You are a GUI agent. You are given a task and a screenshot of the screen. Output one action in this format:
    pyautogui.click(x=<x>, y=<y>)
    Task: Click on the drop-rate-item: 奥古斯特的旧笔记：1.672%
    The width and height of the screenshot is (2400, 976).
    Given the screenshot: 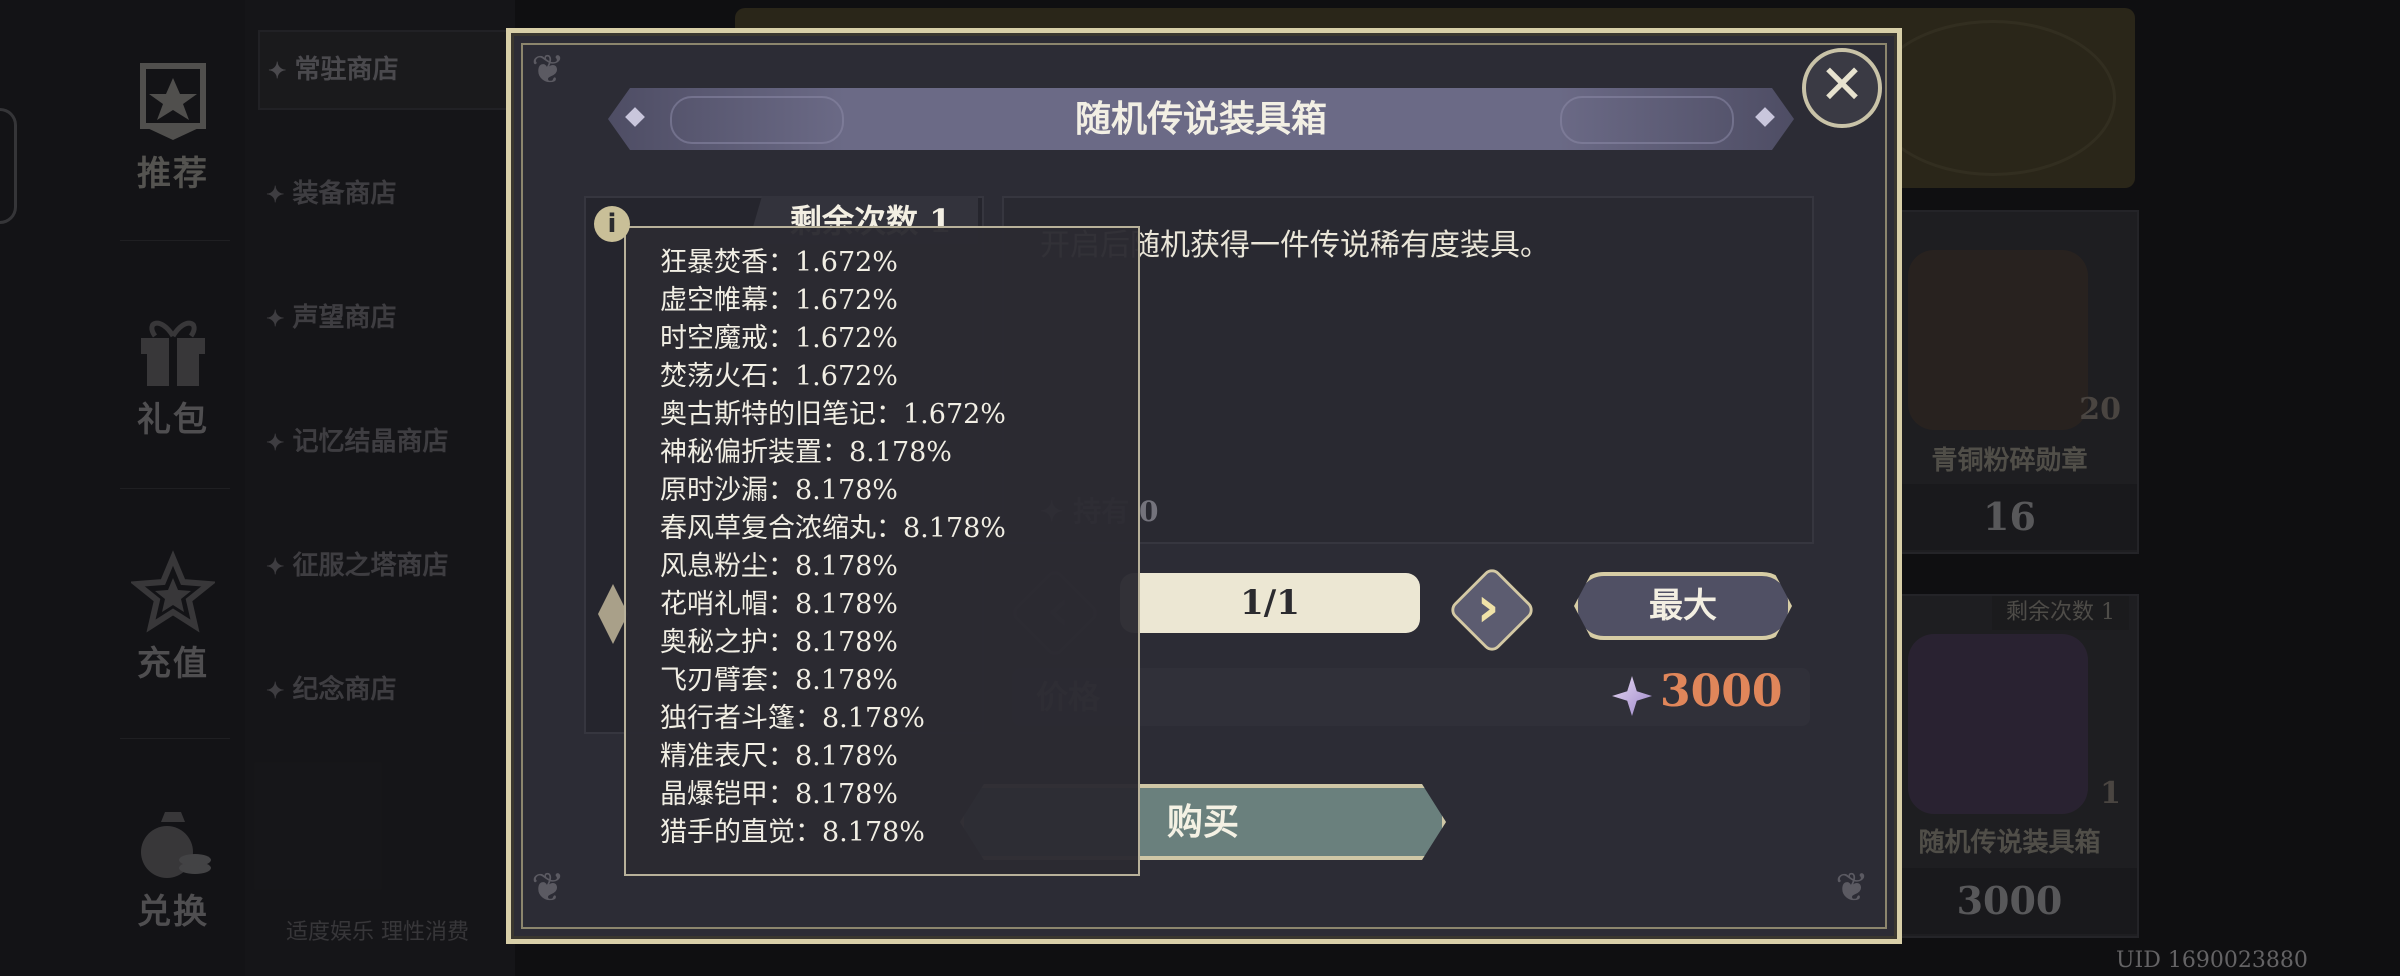 What is the action you would take?
    pyautogui.click(x=833, y=414)
    